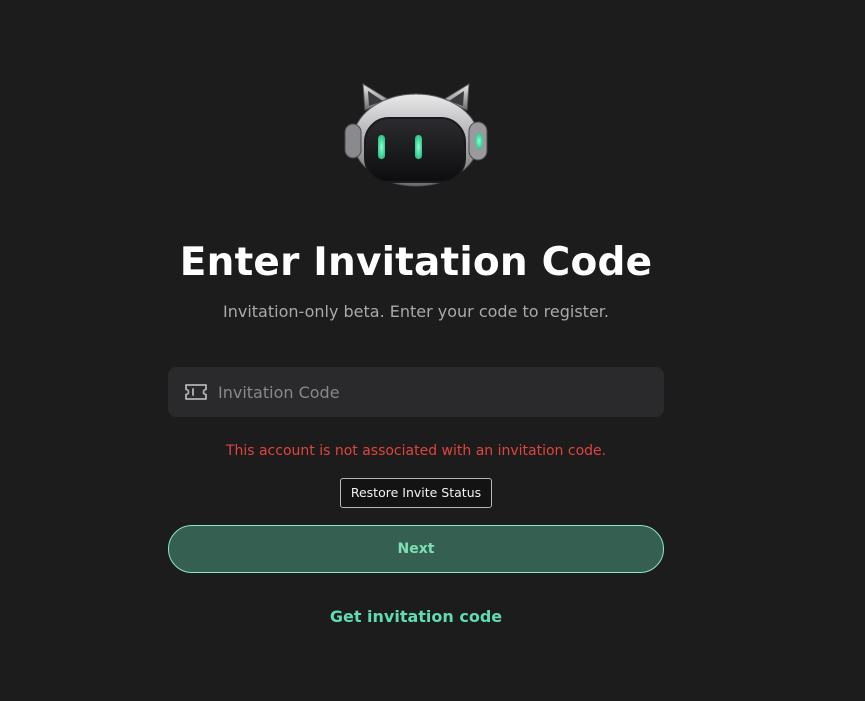 The height and width of the screenshot is (701, 865). What do you see at coordinates (416, 493) in the screenshot?
I see `restore-invite-status-button: Restore Invite Status` at bounding box center [416, 493].